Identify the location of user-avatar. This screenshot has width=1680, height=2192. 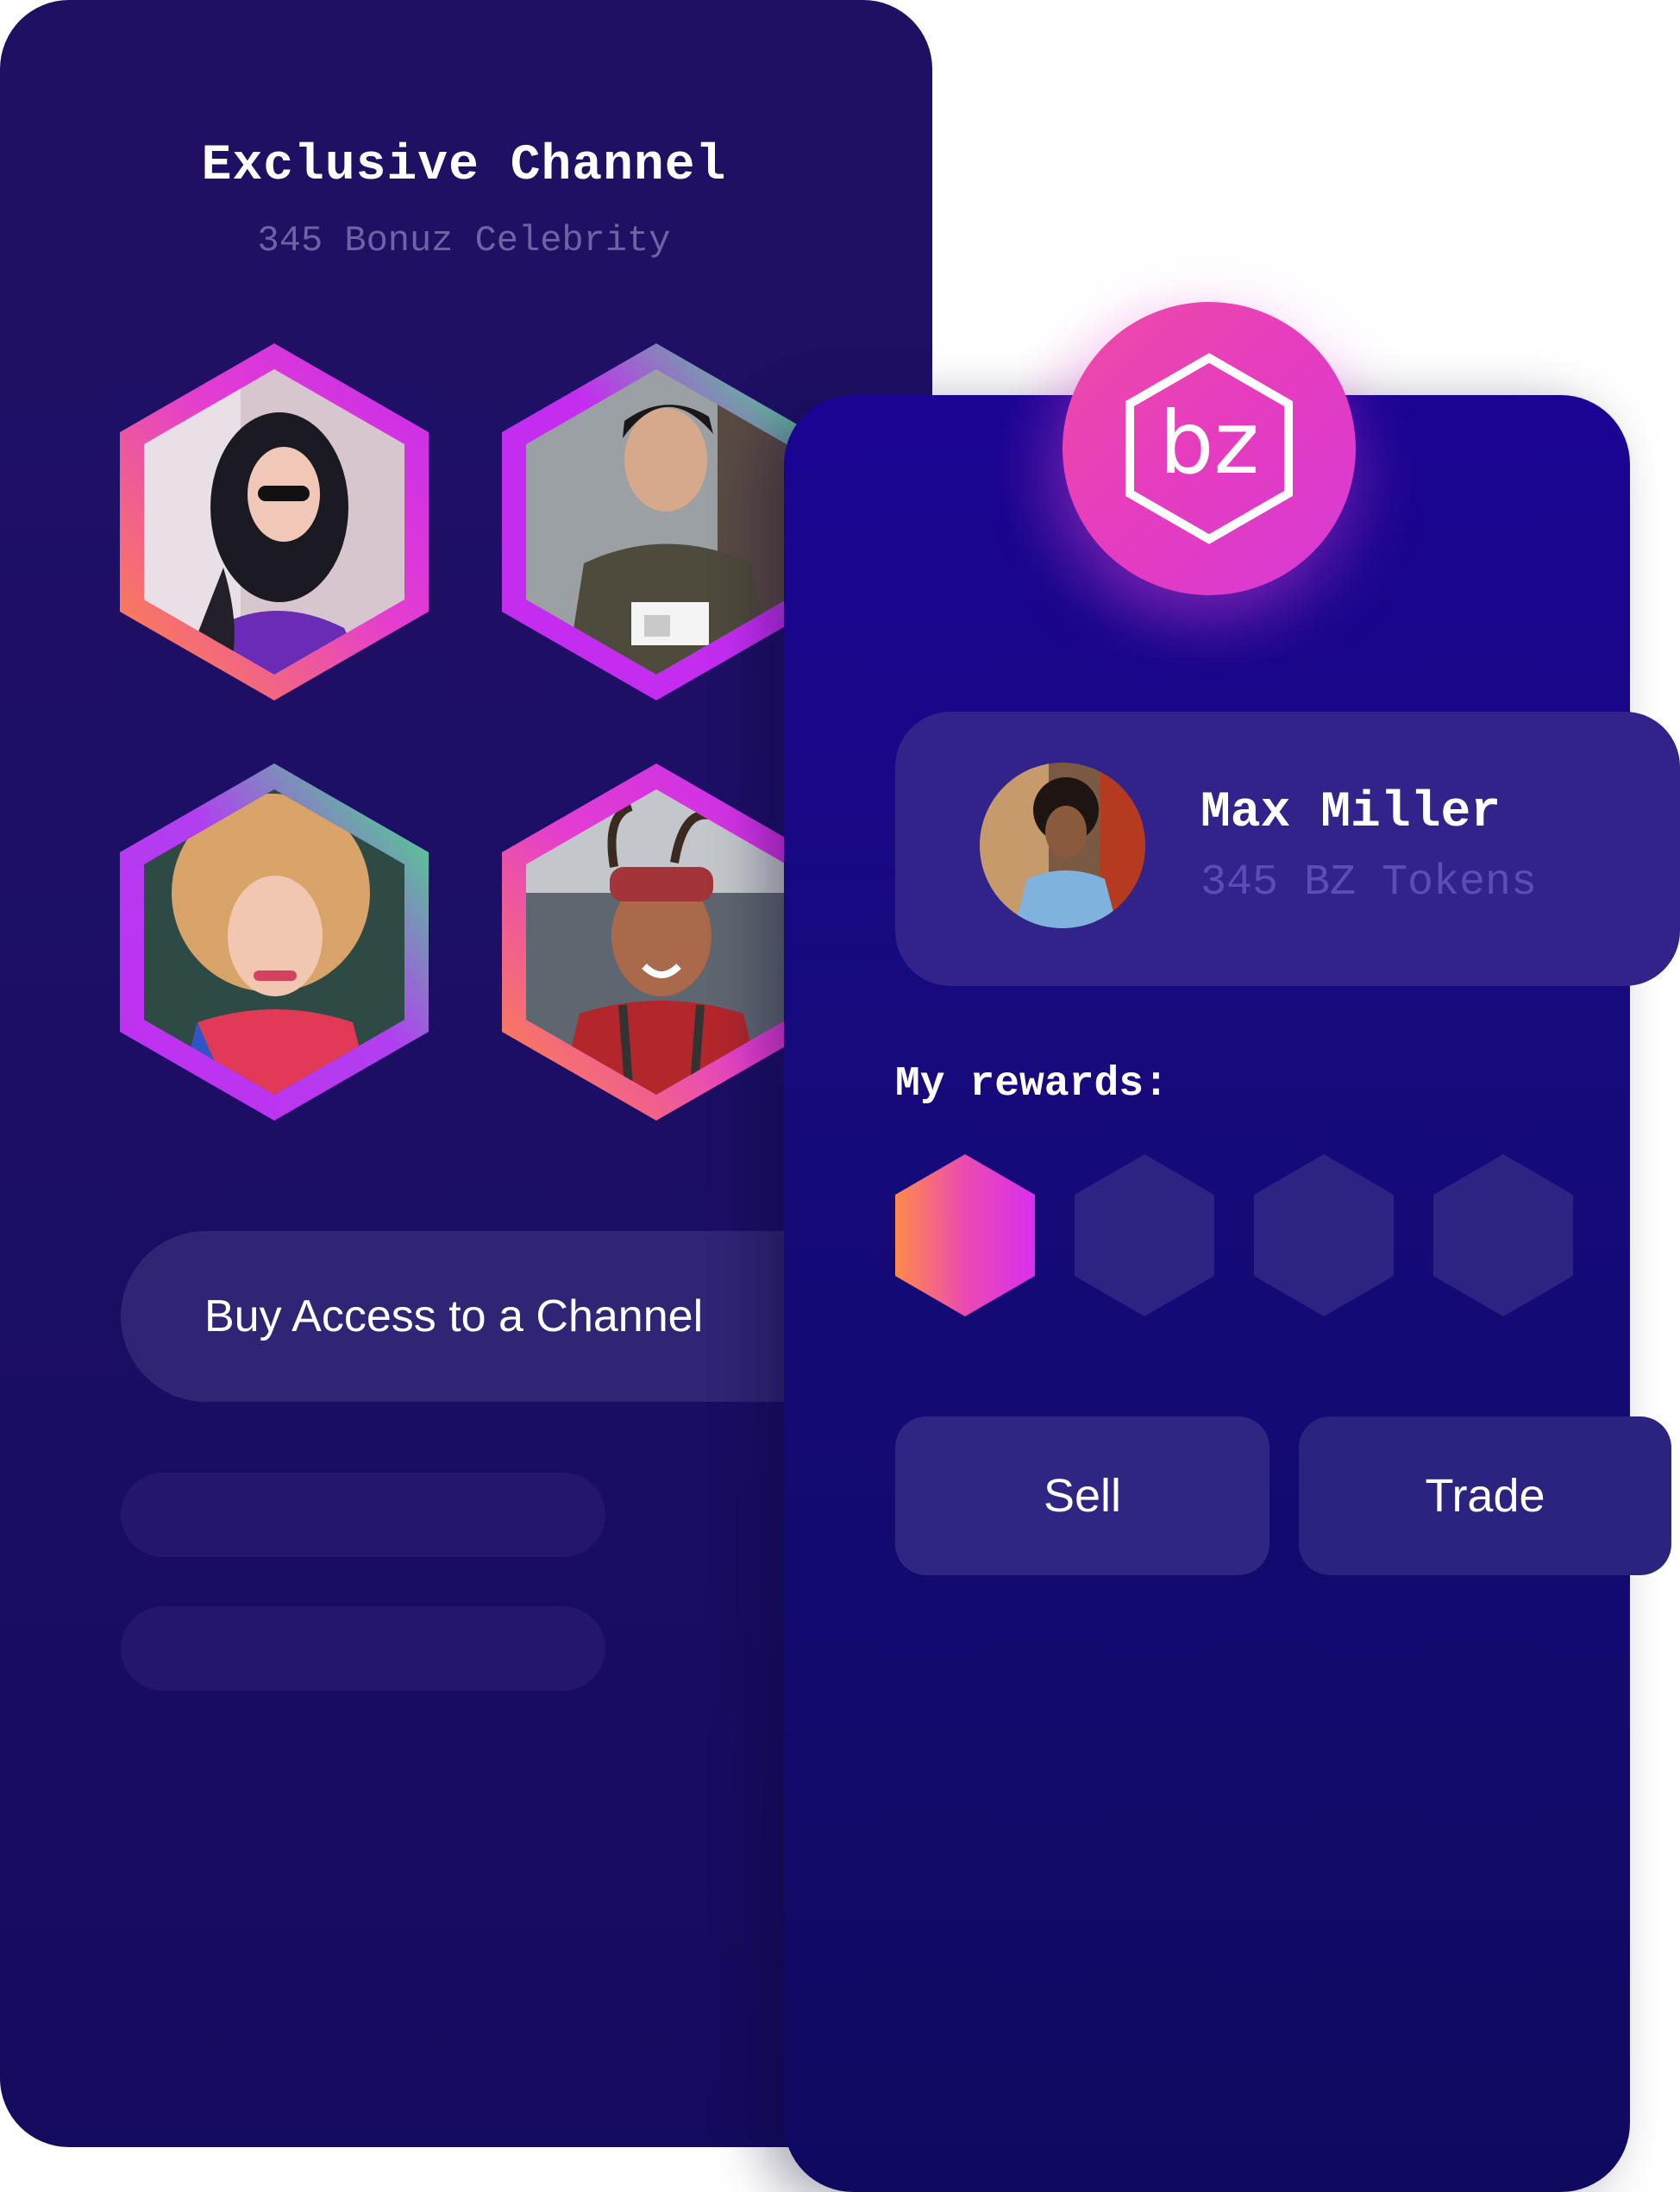
(1062, 846).